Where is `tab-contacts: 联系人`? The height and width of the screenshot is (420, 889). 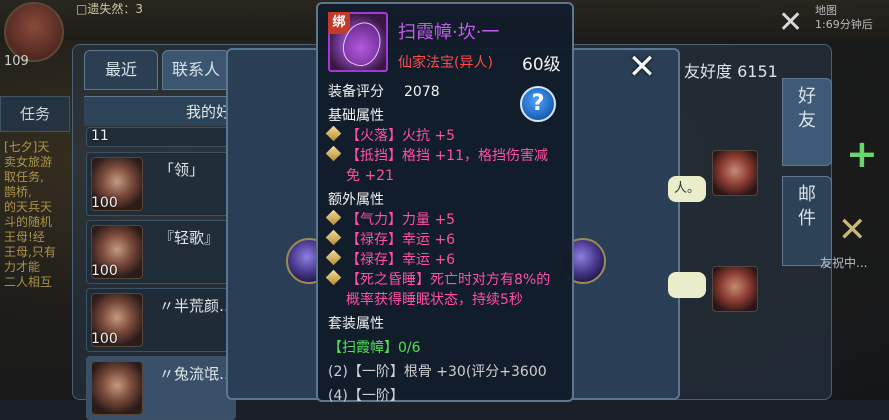
tab-contacts: 联系人 is located at coordinates (196, 70).